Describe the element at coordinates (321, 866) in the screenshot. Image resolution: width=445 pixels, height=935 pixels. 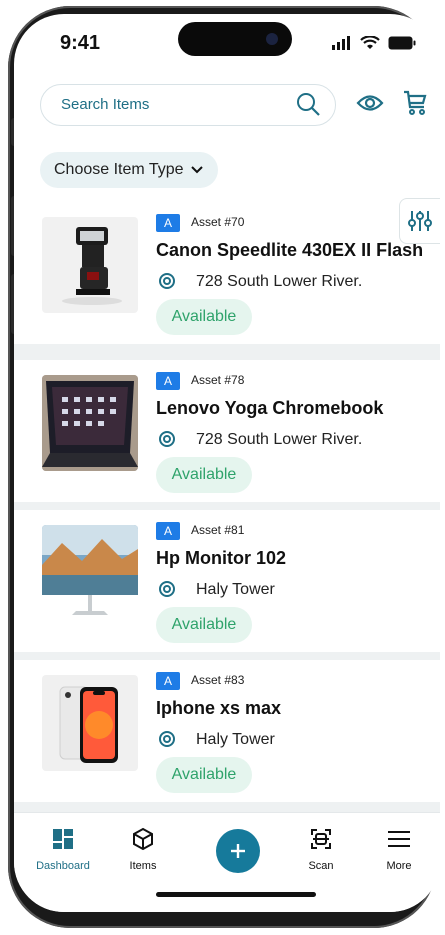
I see `nav-scan-label: Scan` at that location.